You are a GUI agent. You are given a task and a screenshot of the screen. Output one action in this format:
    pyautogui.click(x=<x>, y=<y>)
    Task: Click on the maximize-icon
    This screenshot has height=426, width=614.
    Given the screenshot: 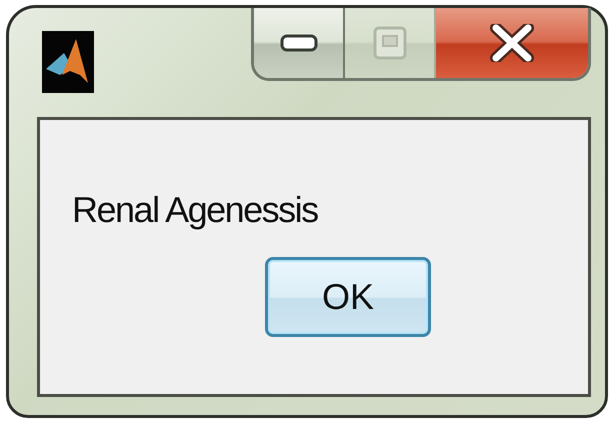 What is the action you would take?
    pyautogui.click(x=389, y=43)
    